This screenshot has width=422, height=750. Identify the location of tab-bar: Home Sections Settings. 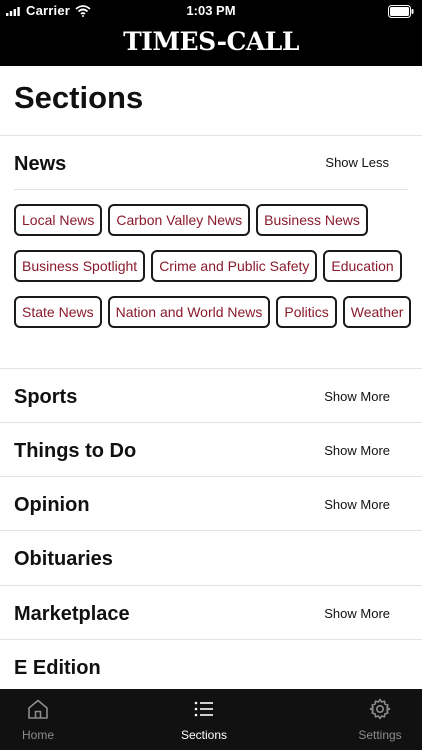
(211, 719).